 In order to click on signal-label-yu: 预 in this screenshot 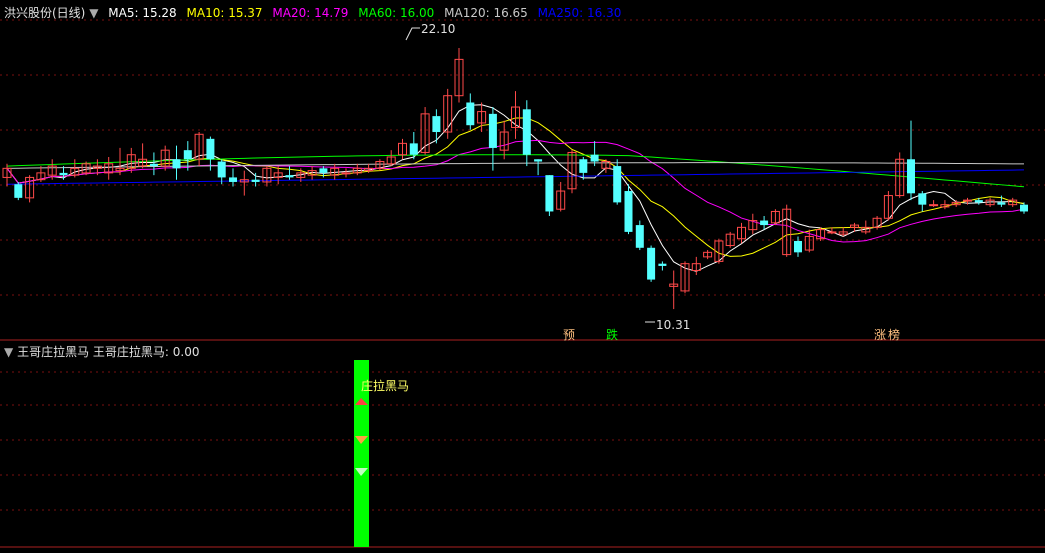, I will do `click(569, 335)`.